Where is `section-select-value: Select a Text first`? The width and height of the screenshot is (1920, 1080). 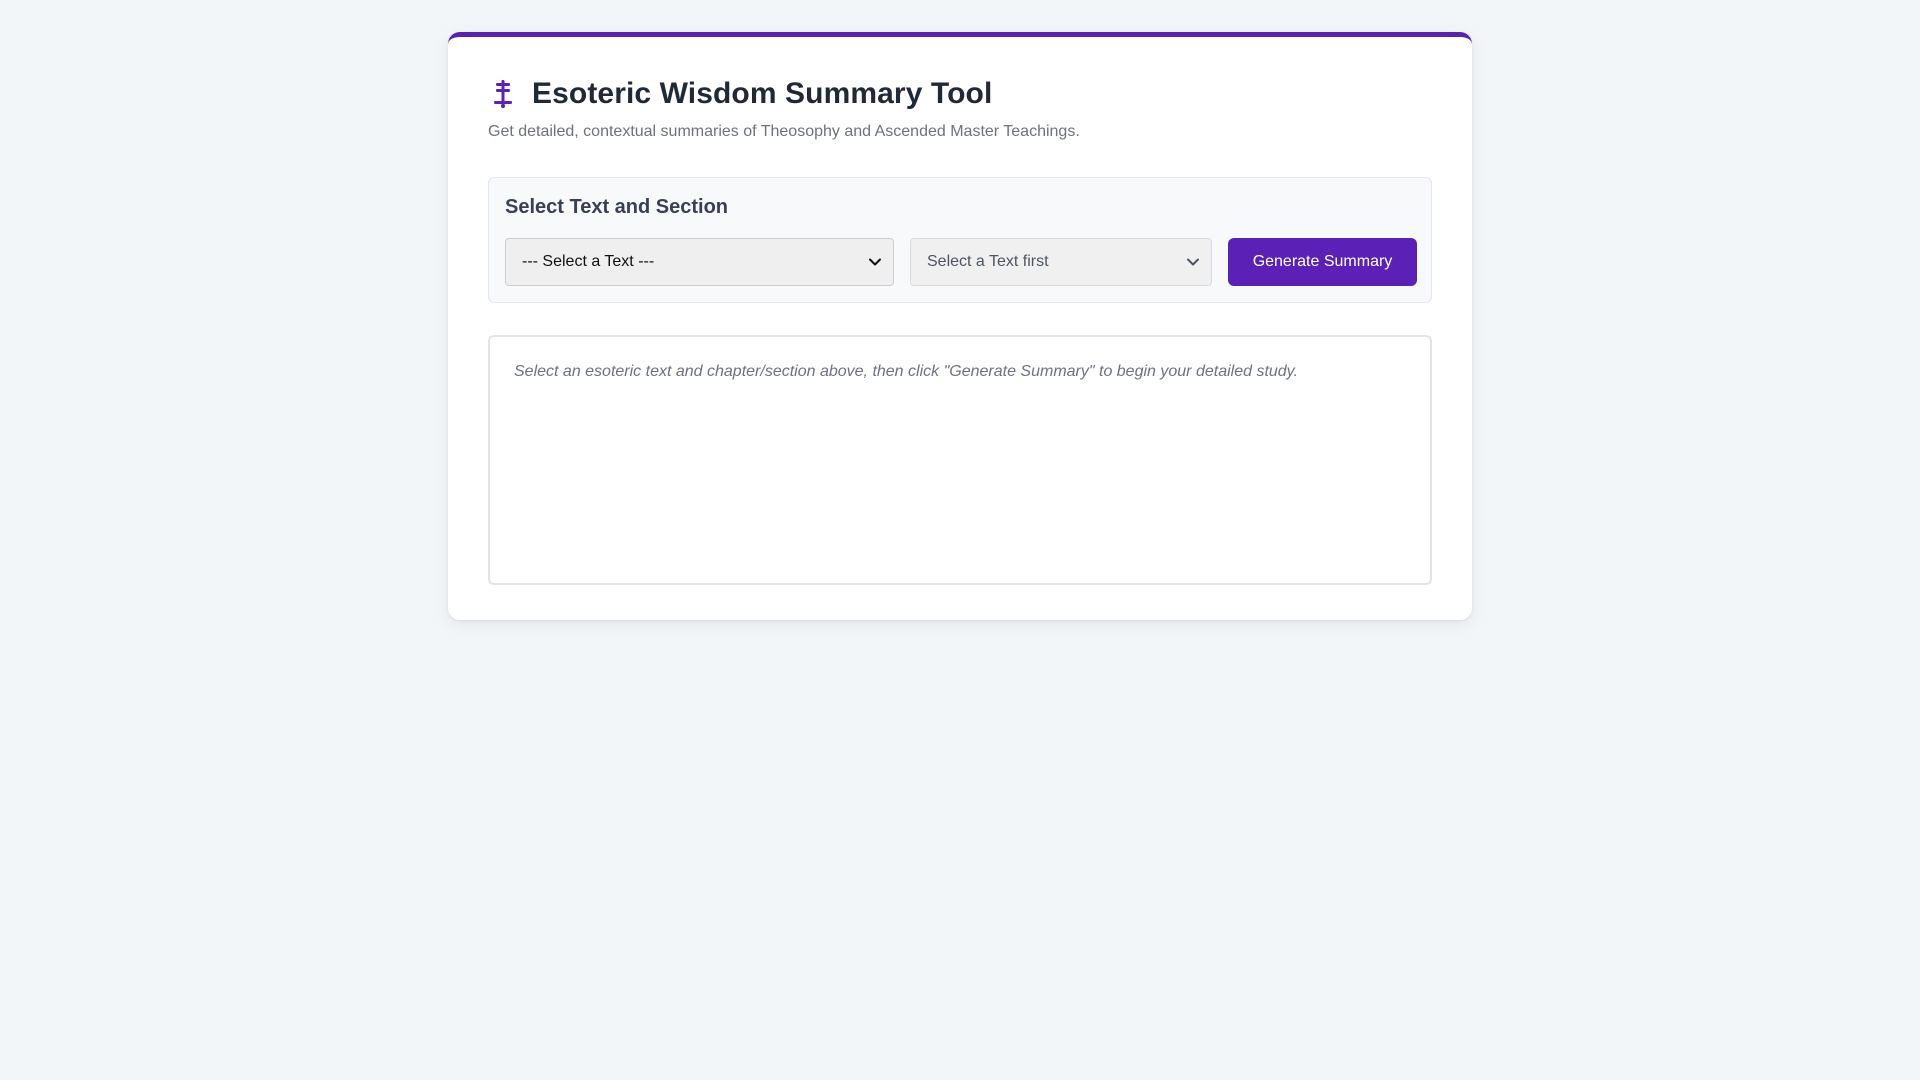 section-select-value: Select a Text first is located at coordinates (988, 261).